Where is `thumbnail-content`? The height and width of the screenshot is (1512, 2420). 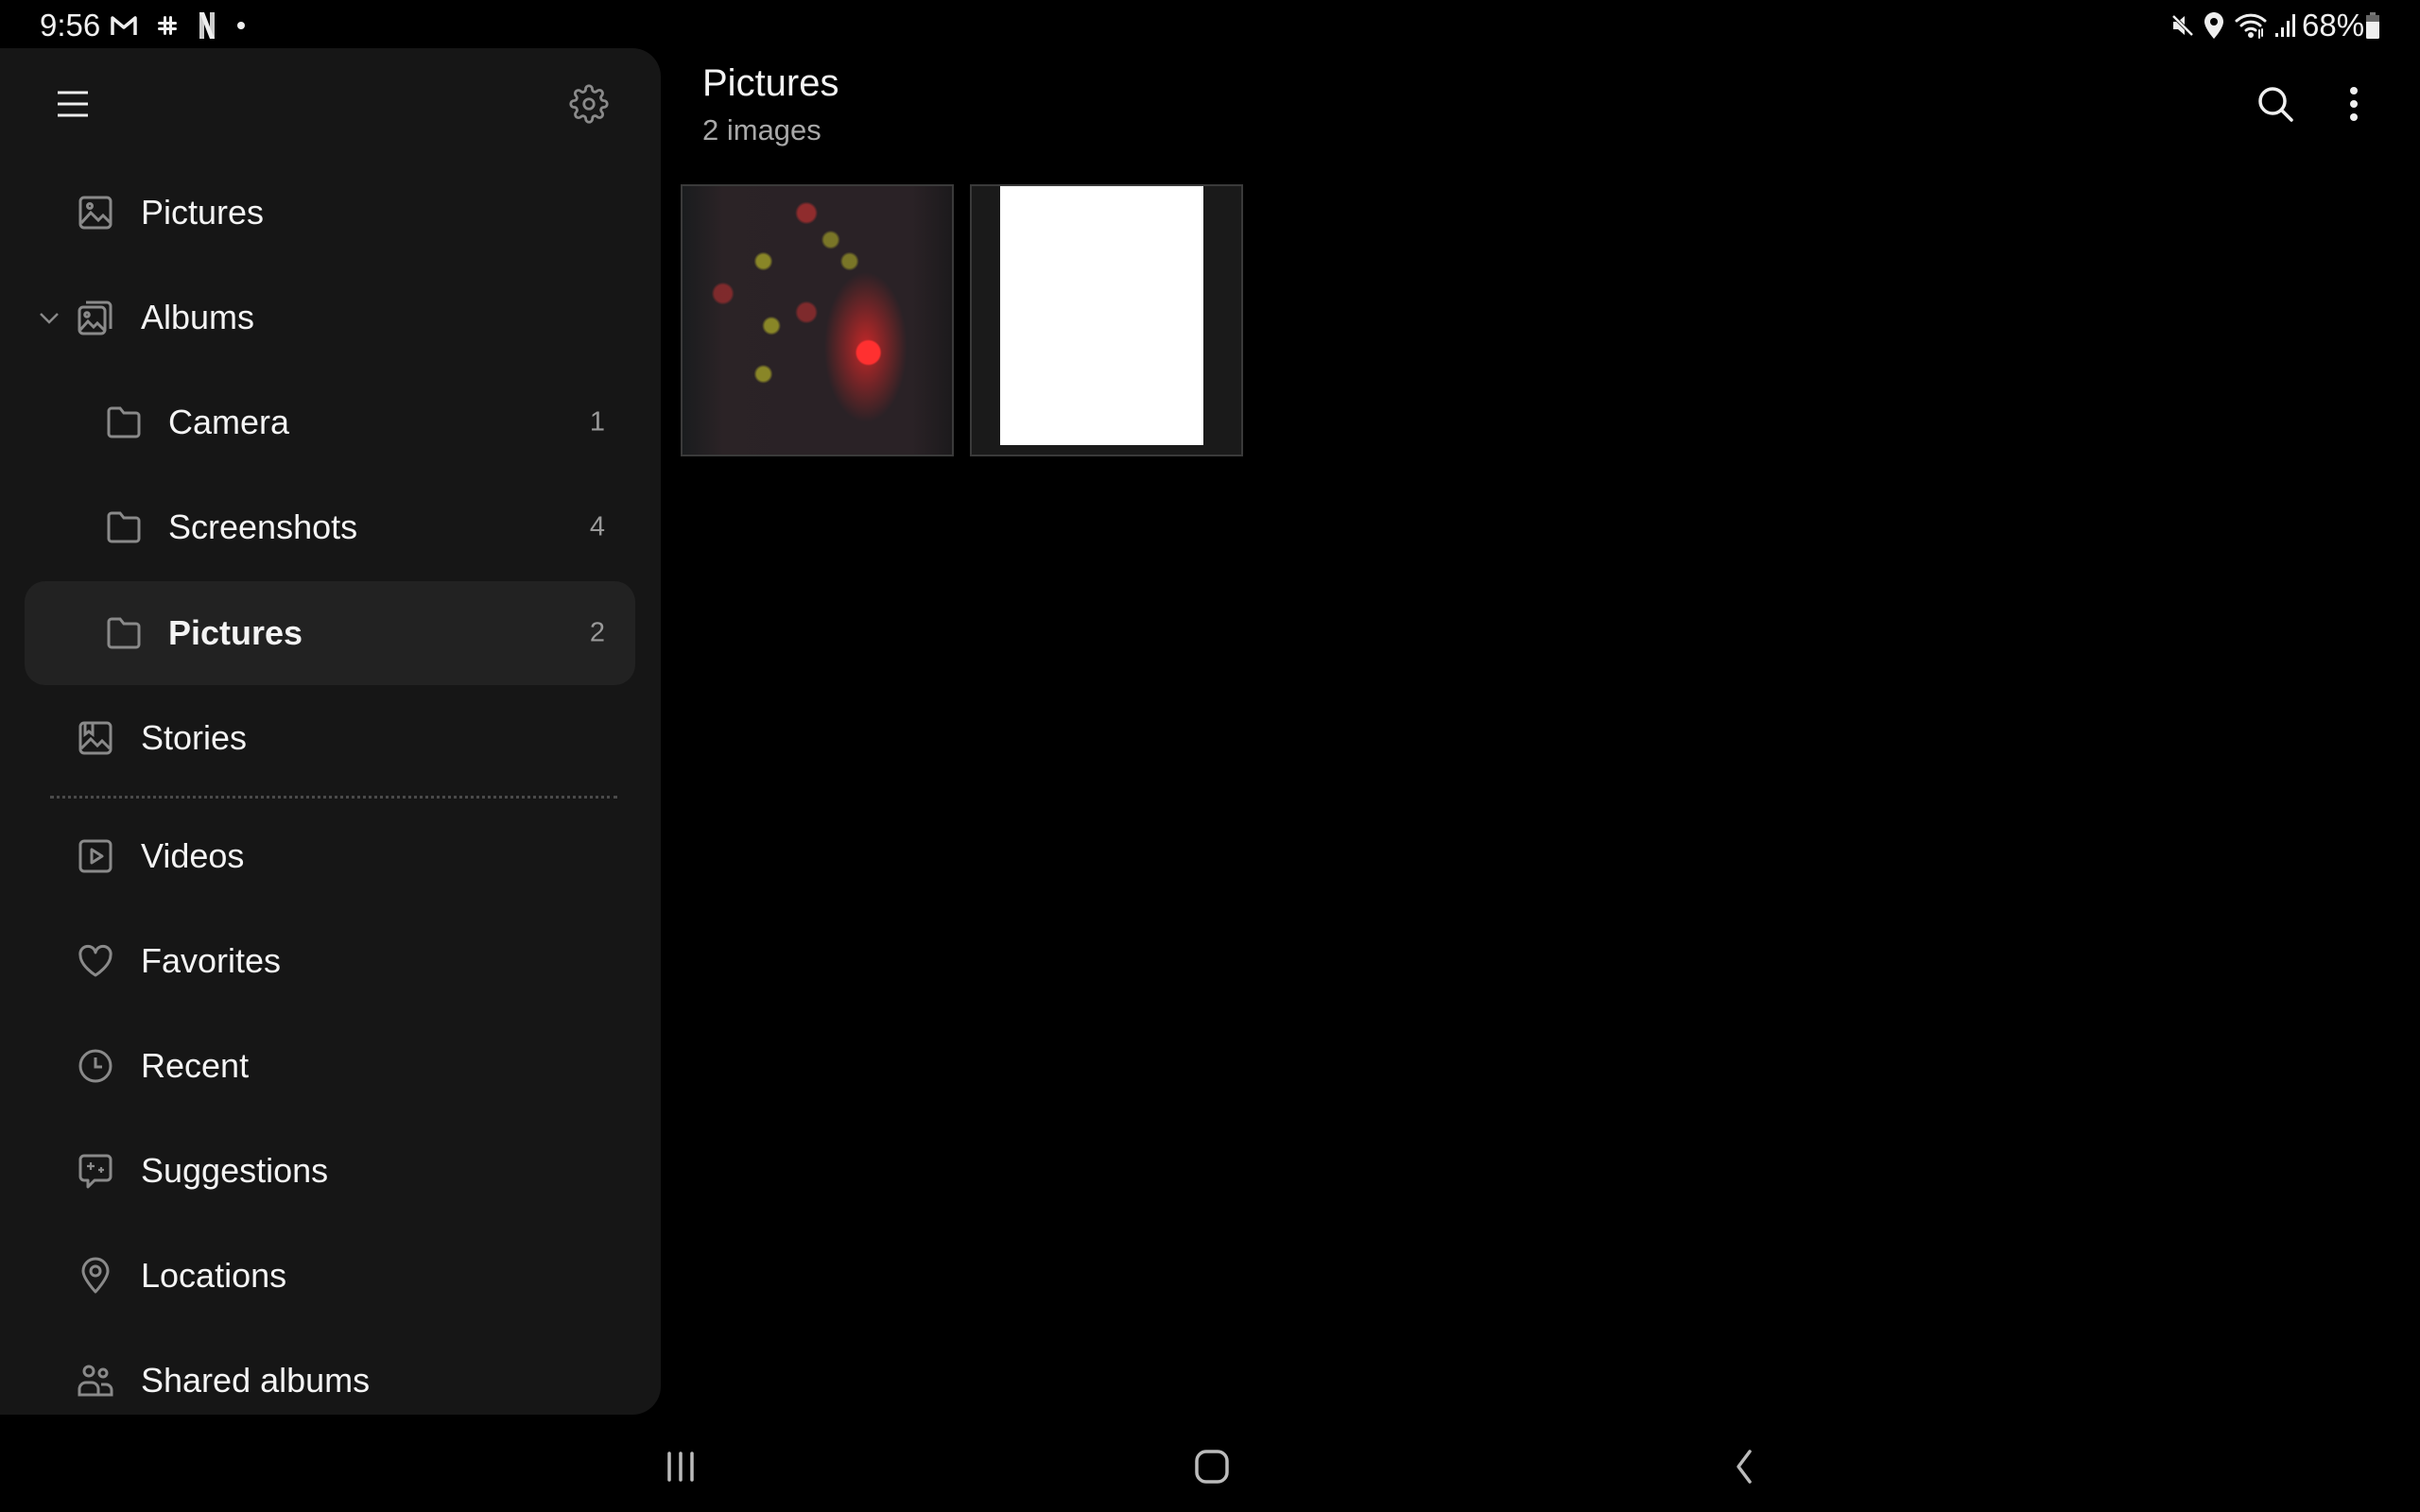
thumbnail-content is located at coordinates (1101, 315).